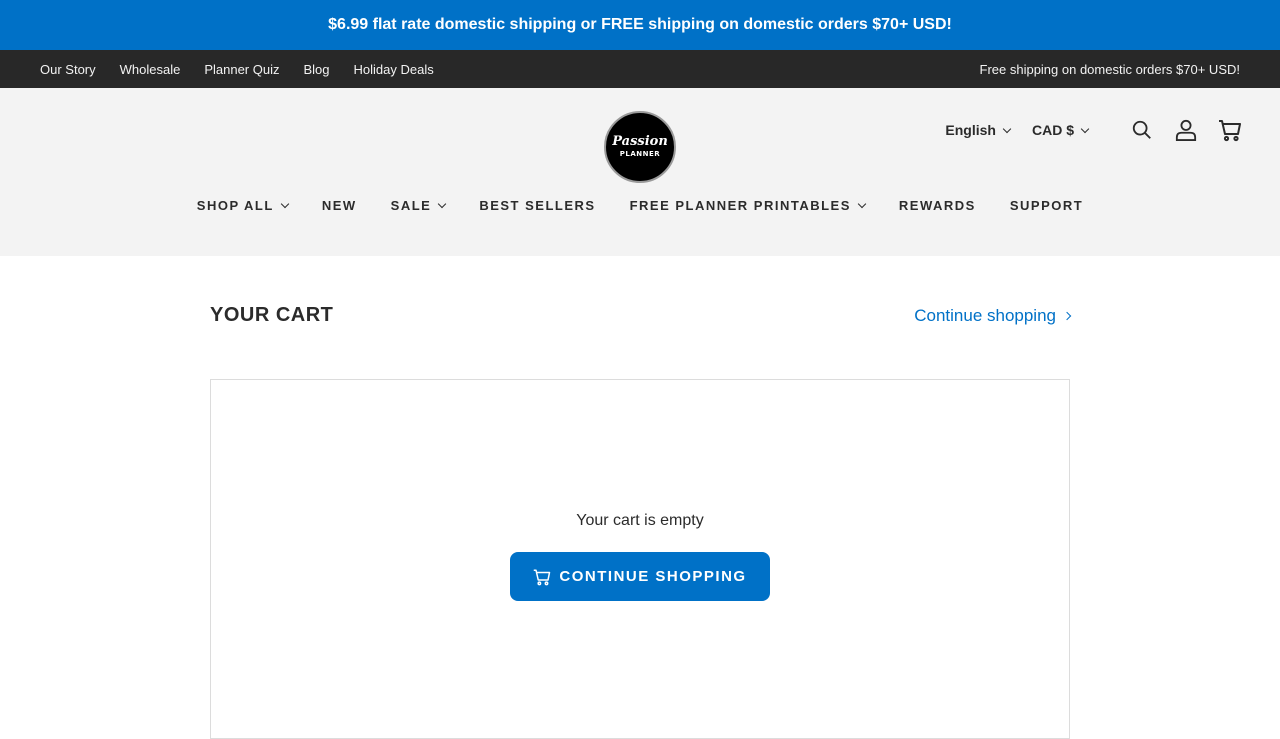  Describe the element at coordinates (150, 69) in the screenshot. I see `utility-link-wholesale: Wholesale` at that location.